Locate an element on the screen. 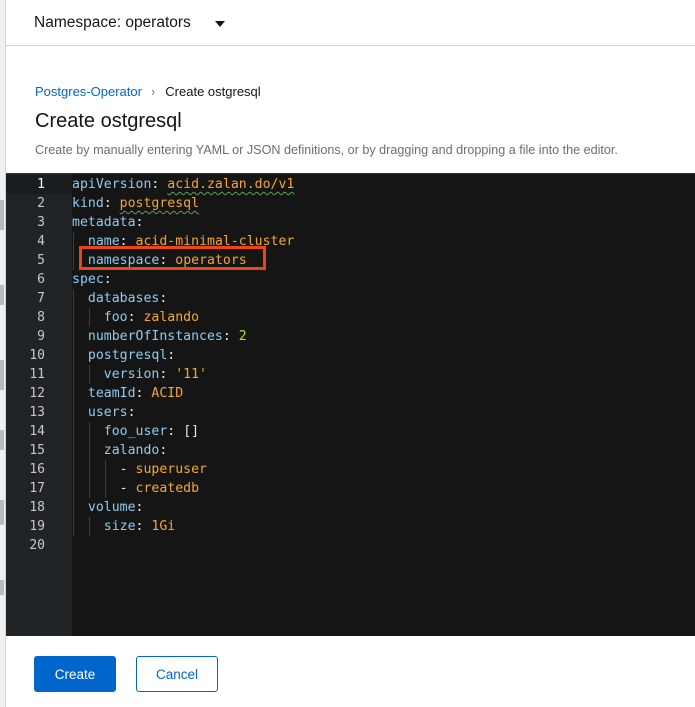 The image size is (695, 707). namespace-highlight-box is located at coordinates (172, 258).